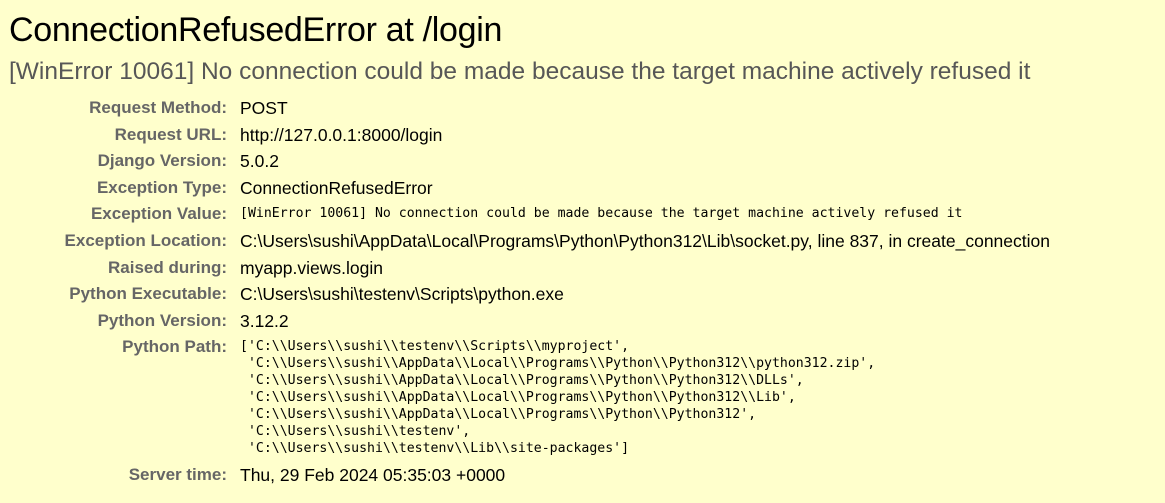 The image size is (1165, 503). What do you see at coordinates (311, 267) in the screenshot?
I see `raised-during-value: myapp.views.login` at bounding box center [311, 267].